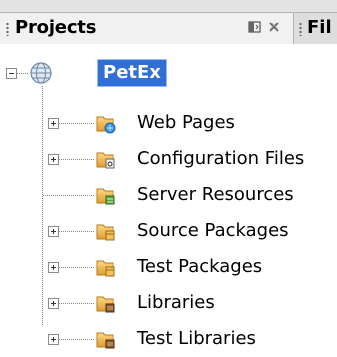 The width and height of the screenshot is (337, 357). What do you see at coordinates (255, 27) in the screenshot?
I see `minimize-window-icon` at bounding box center [255, 27].